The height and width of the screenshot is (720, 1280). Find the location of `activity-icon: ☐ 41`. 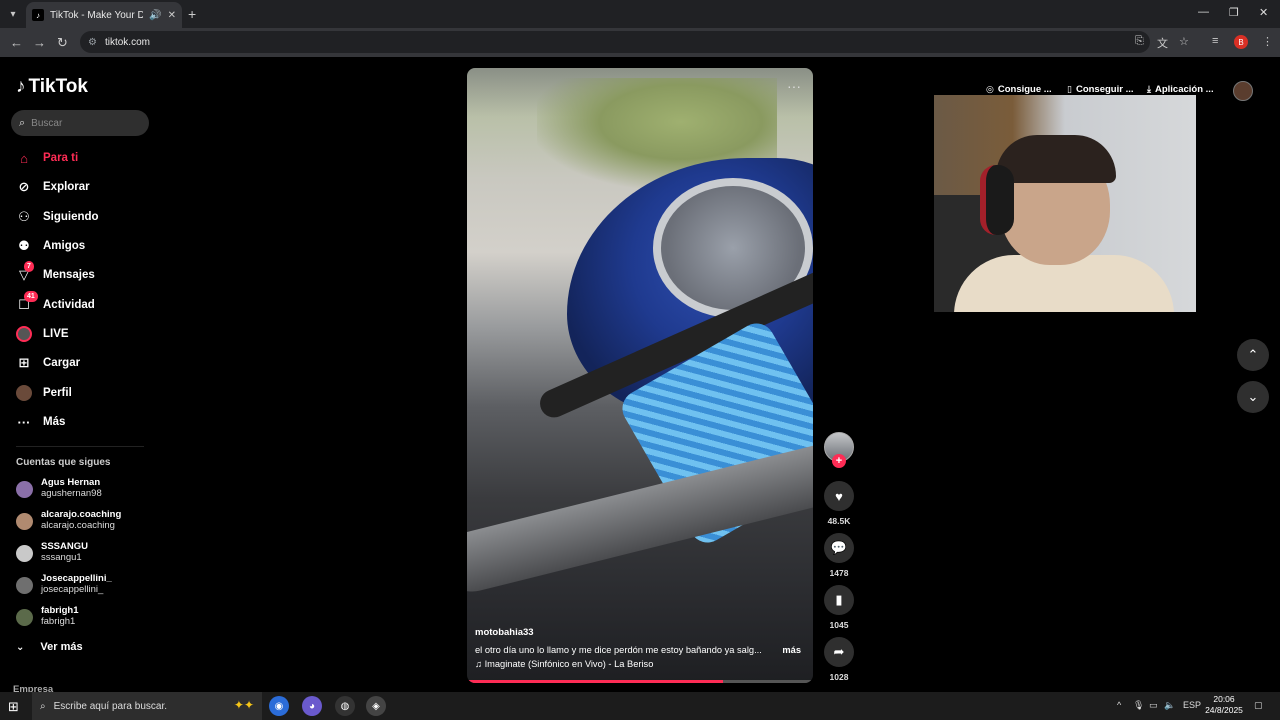

activity-icon: ☐ 41 is located at coordinates (27, 302).